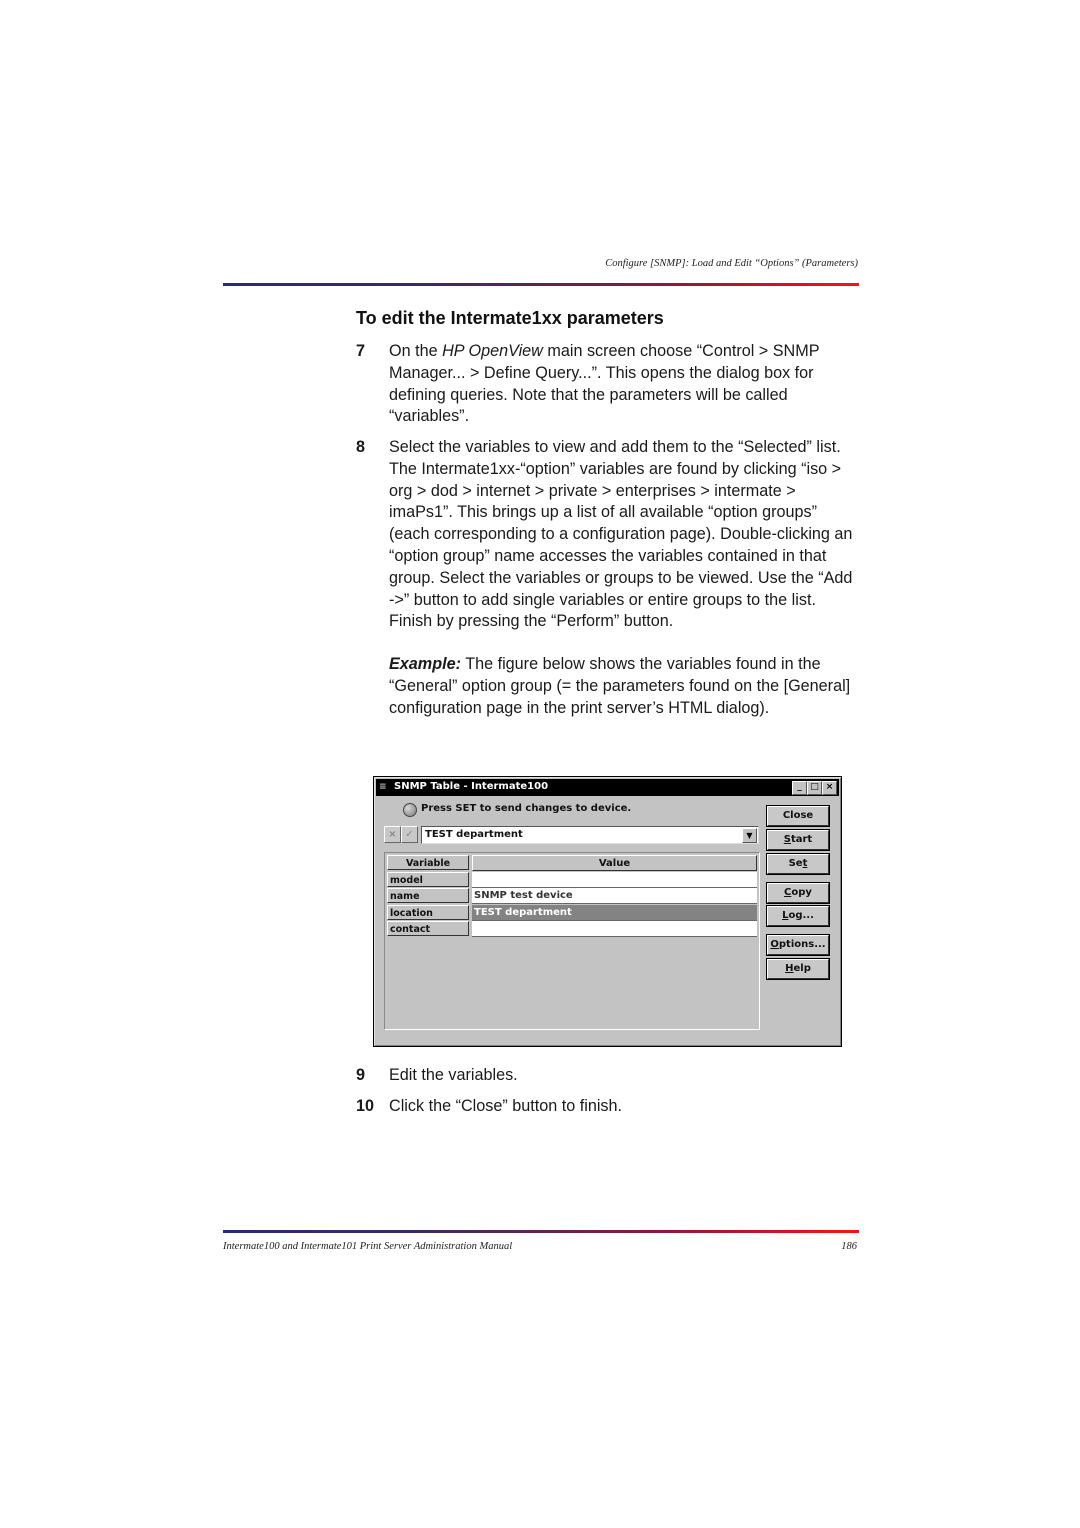  I want to click on step-number: 8, so click(361, 447).